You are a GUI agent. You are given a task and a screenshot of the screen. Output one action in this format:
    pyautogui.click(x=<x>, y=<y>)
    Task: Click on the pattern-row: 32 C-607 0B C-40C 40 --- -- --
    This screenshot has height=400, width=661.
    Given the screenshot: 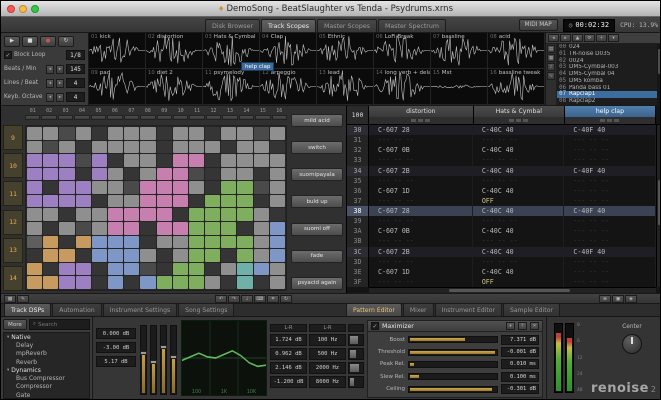 What is the action you would take?
    pyautogui.click(x=502, y=150)
    